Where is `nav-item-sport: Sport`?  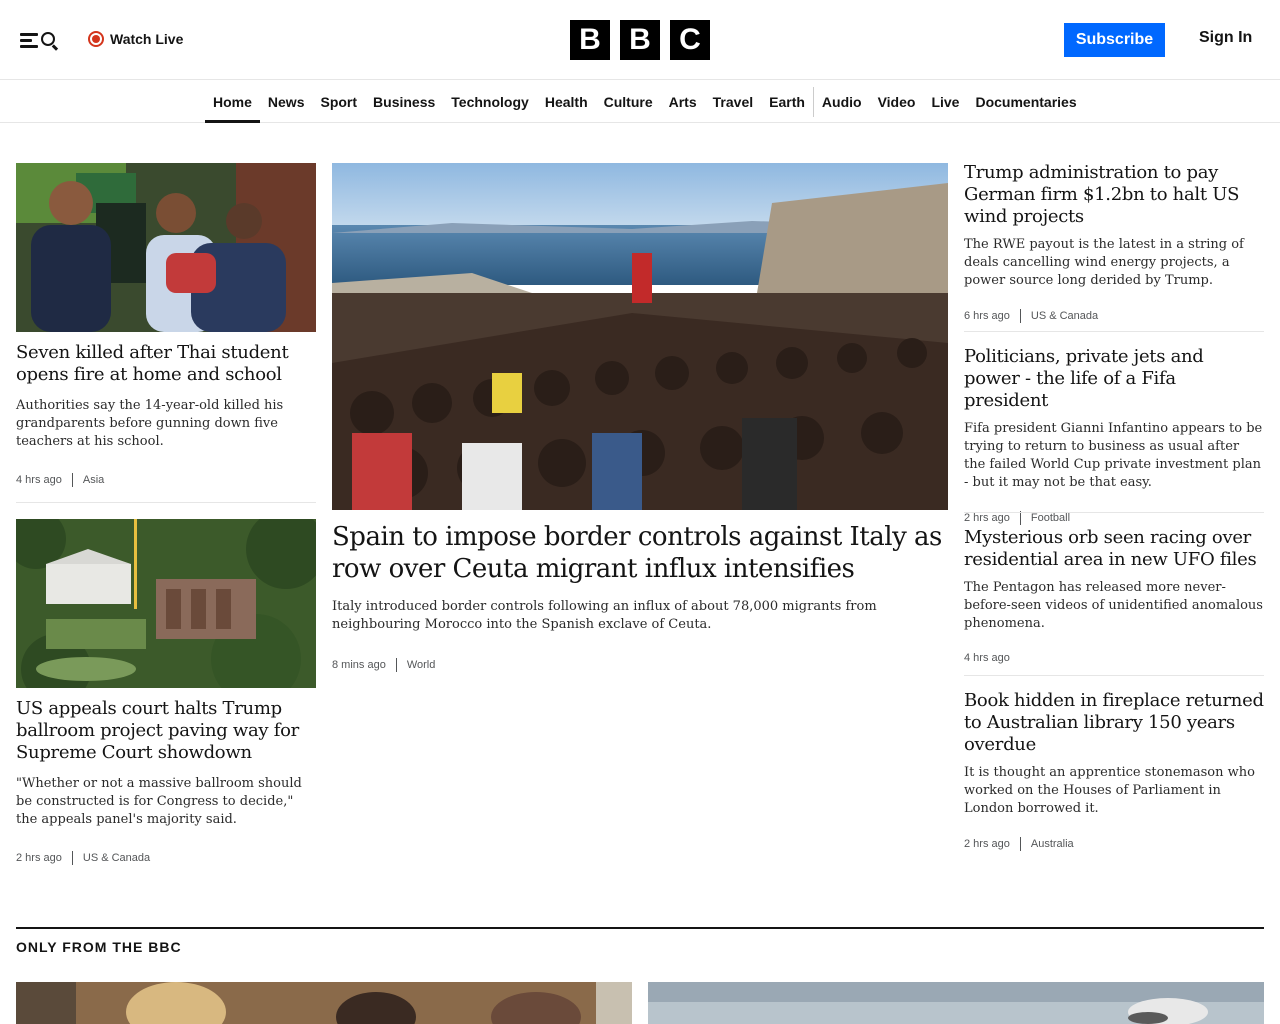
nav-item-sport: Sport is located at coordinates (338, 102).